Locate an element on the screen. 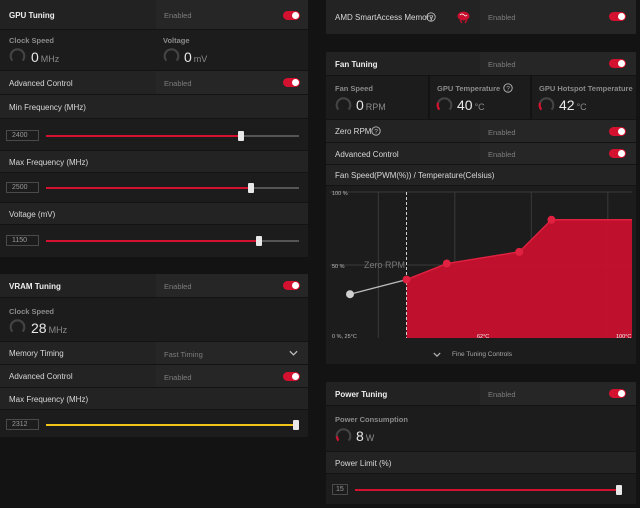  gpu-voltage-gauge-icon is located at coordinates (171, 55).